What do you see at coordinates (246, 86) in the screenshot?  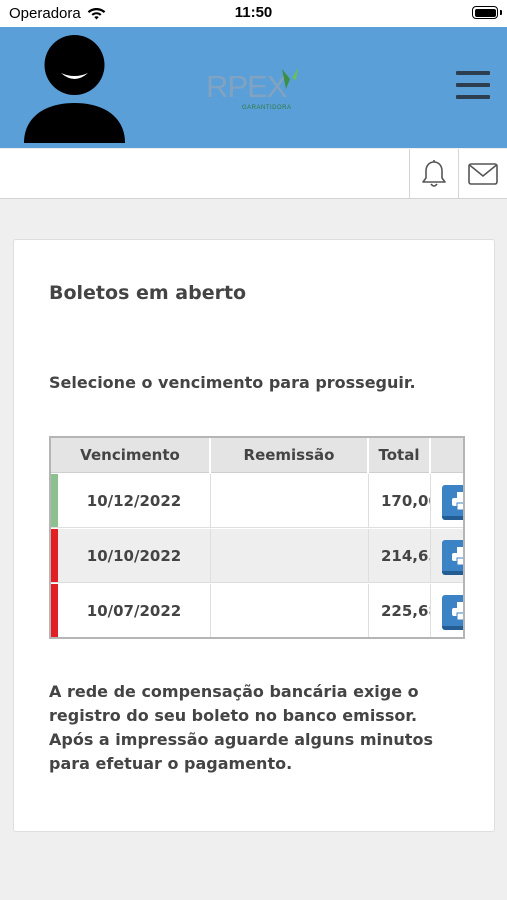 I see `logo-text: RPEX` at bounding box center [246, 86].